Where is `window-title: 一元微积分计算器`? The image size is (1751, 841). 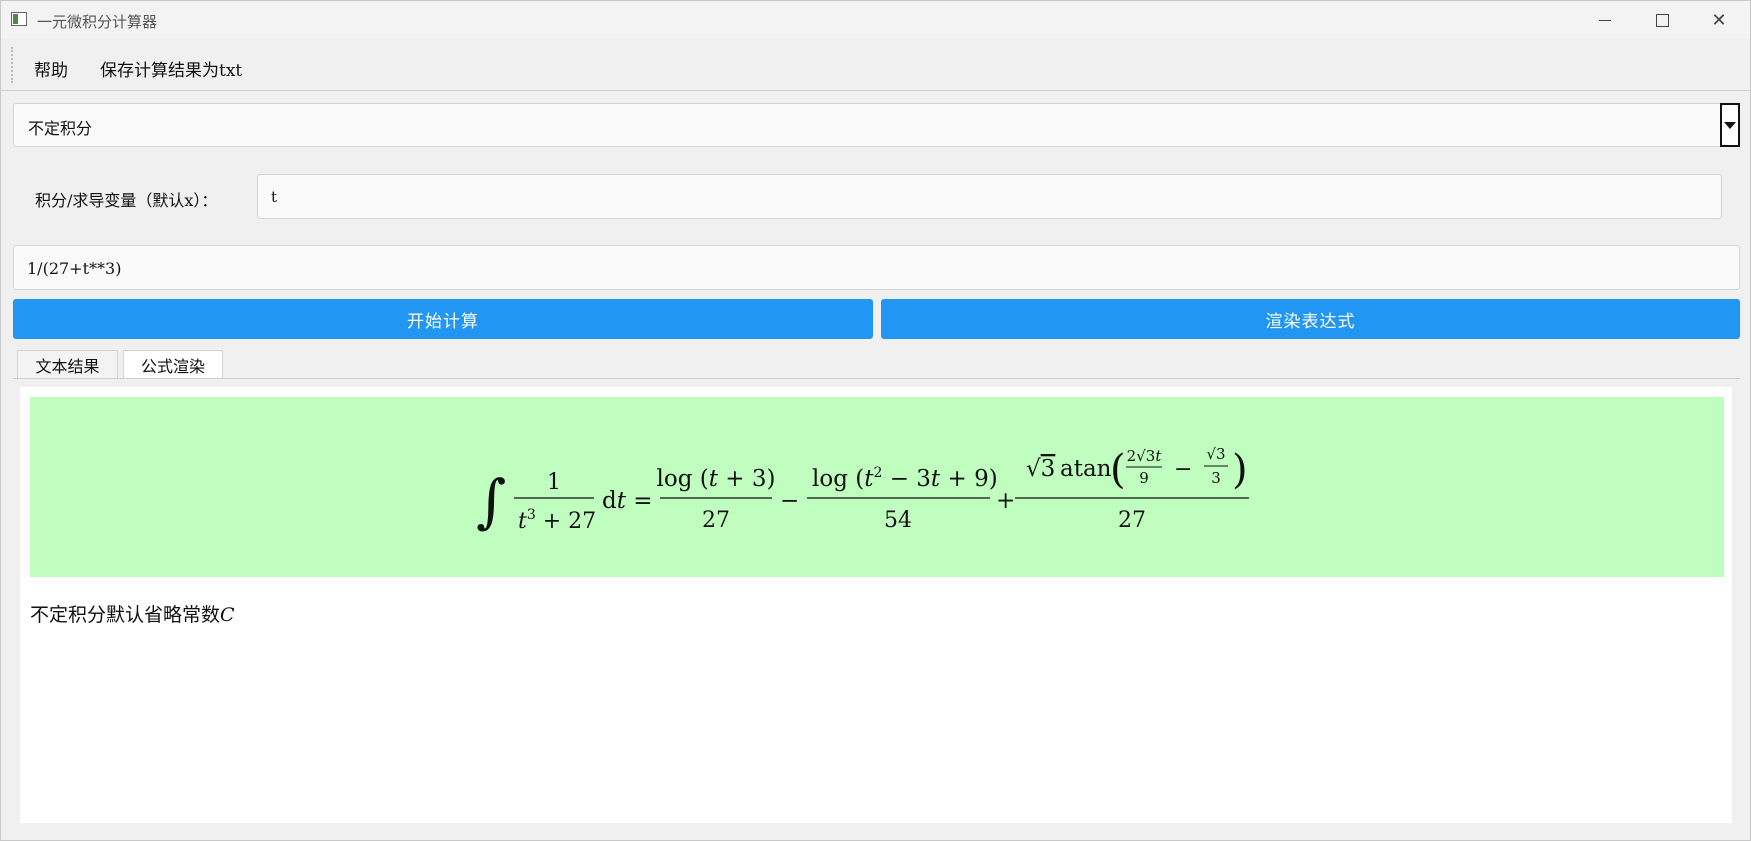
window-title: 一元微积分计算器 is located at coordinates (97, 22).